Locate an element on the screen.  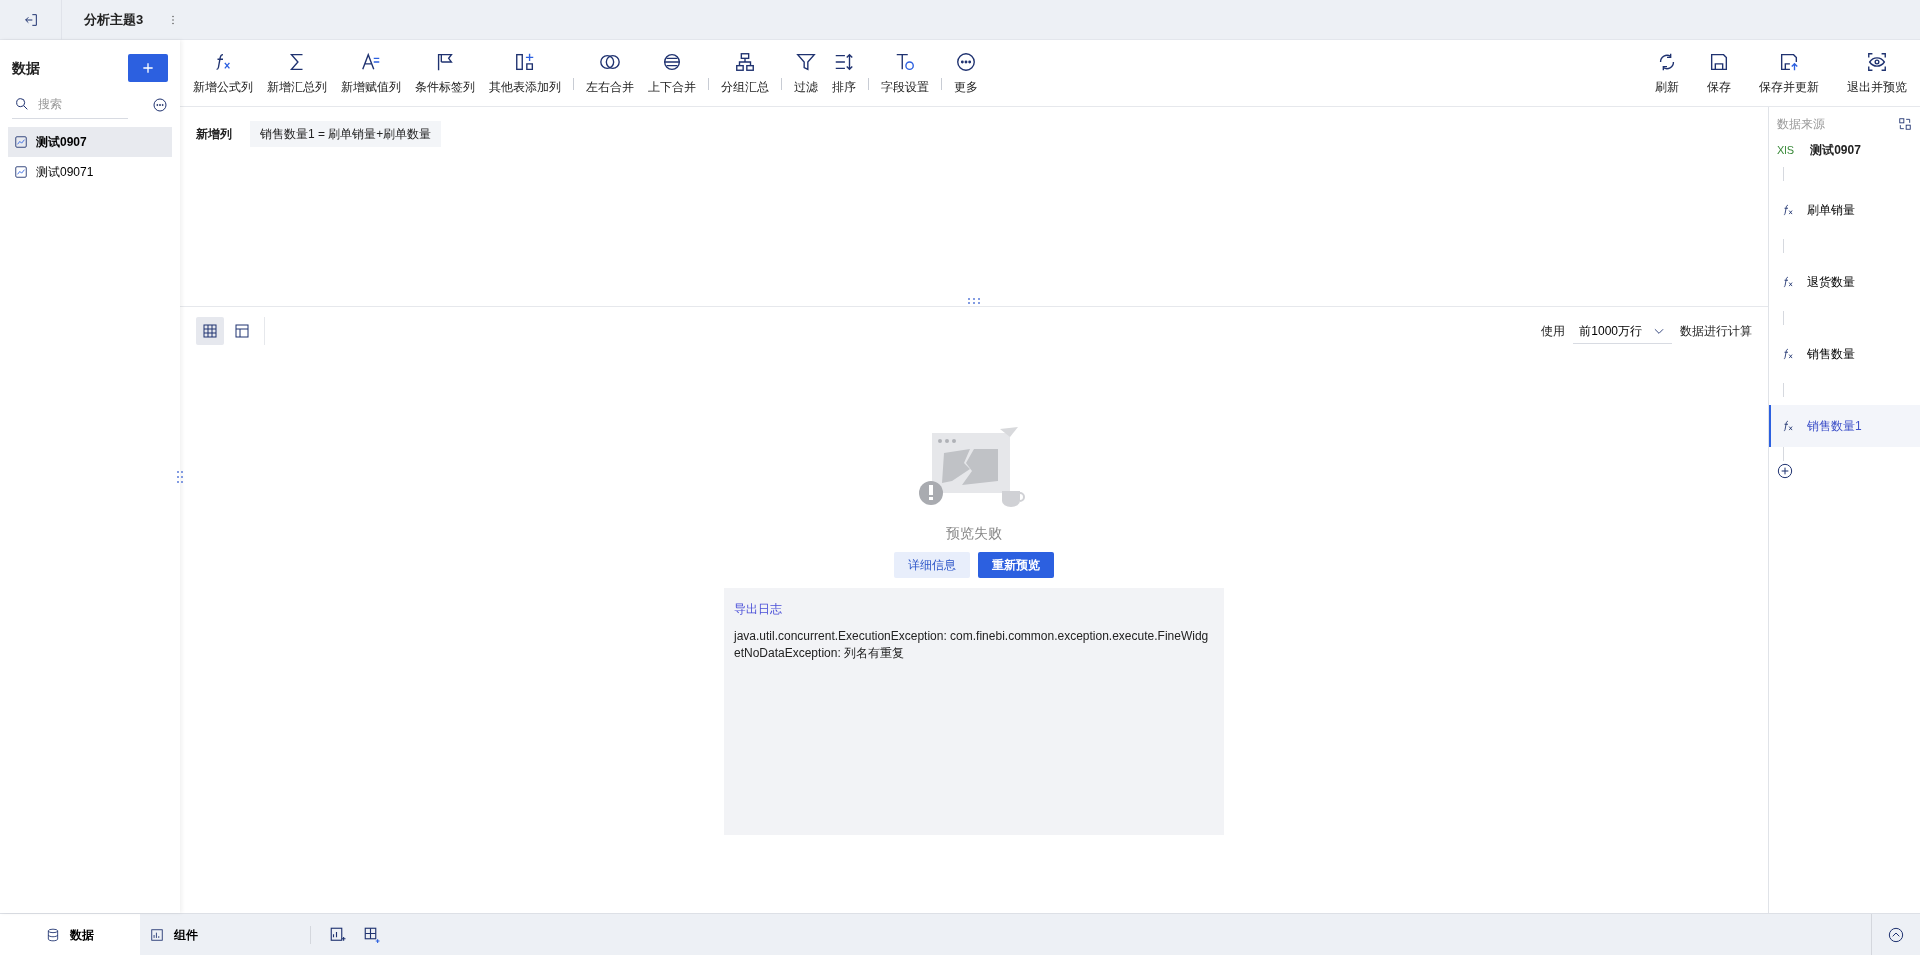
error-message: 预览失败 is located at coordinates (974, 533).